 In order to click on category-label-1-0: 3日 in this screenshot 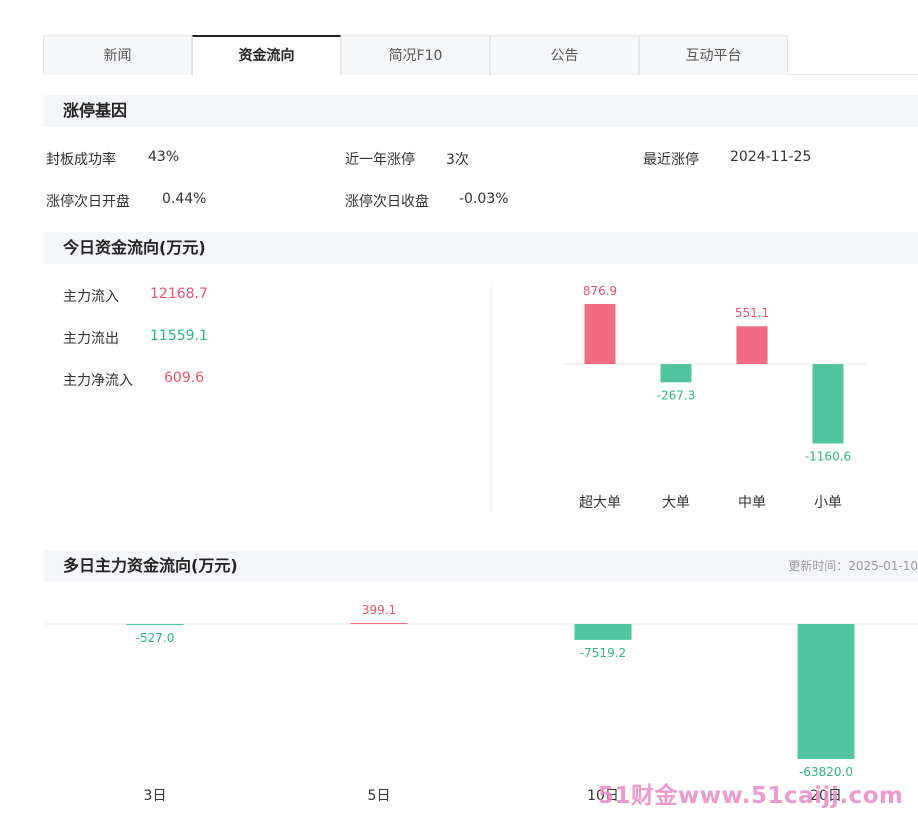, I will do `click(155, 796)`.